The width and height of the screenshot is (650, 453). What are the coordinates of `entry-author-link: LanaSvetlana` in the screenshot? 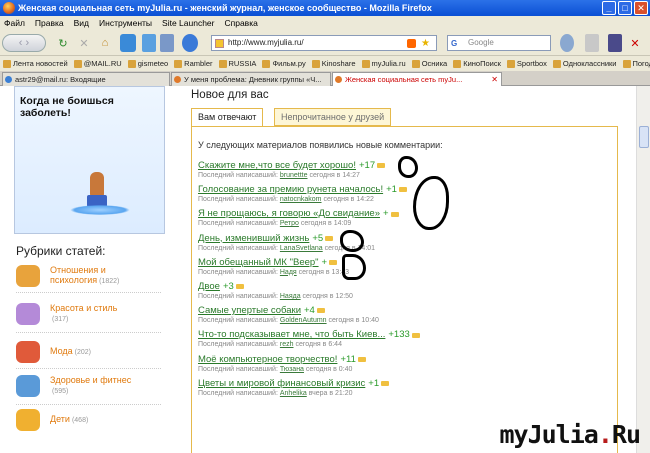 It's located at (301, 248).